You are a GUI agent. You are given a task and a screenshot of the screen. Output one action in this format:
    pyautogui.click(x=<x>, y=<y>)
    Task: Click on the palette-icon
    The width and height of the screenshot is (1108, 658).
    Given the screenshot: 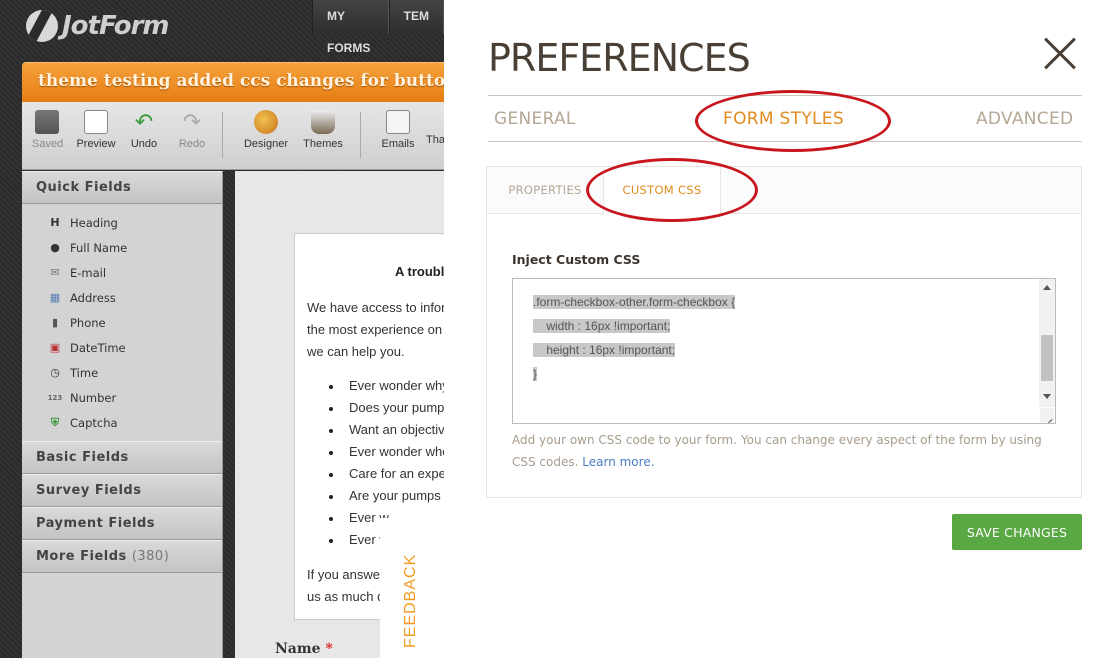 What is the action you would take?
    pyautogui.click(x=266, y=122)
    